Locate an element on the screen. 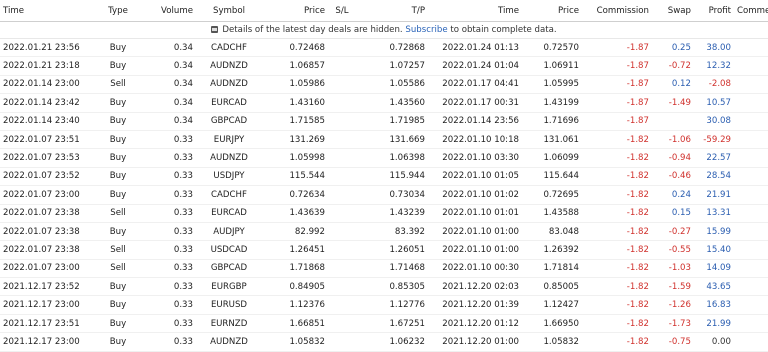 This screenshot has height=352, width=768. column-header-close-time: Time is located at coordinates (475, 11).